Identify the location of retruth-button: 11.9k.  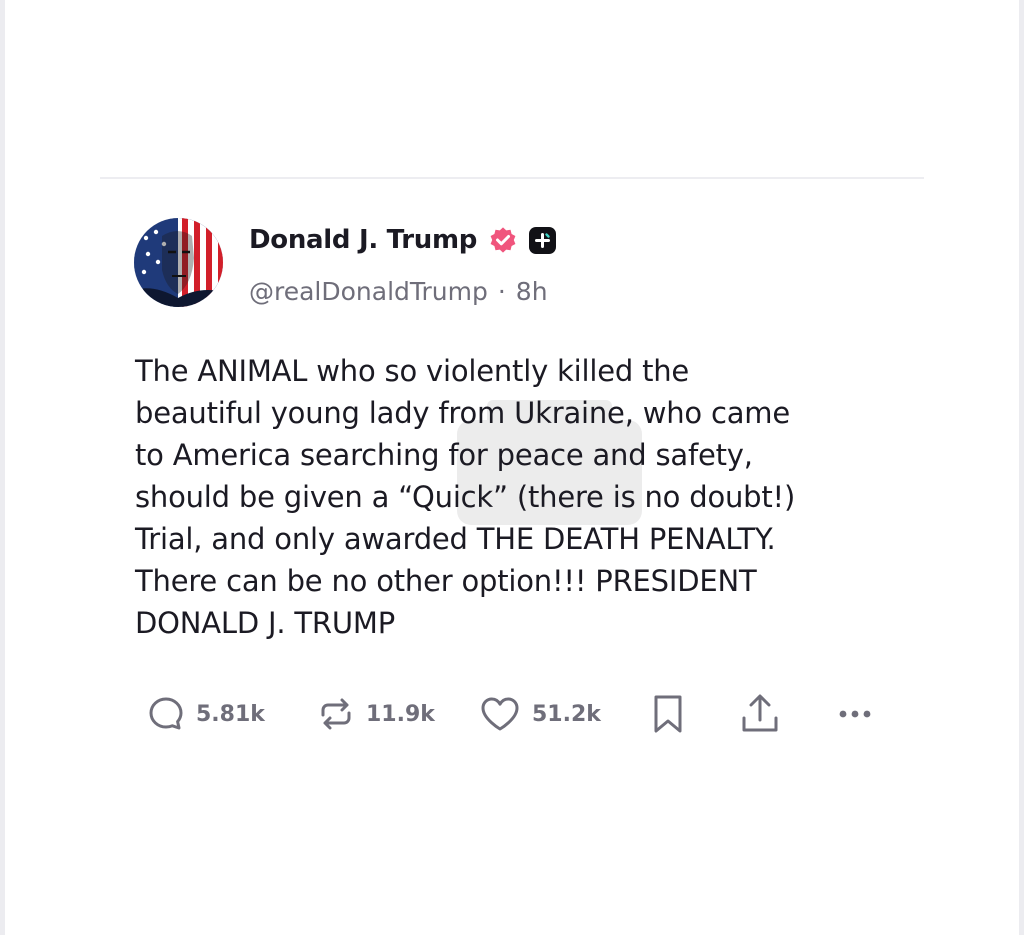
(375, 714).